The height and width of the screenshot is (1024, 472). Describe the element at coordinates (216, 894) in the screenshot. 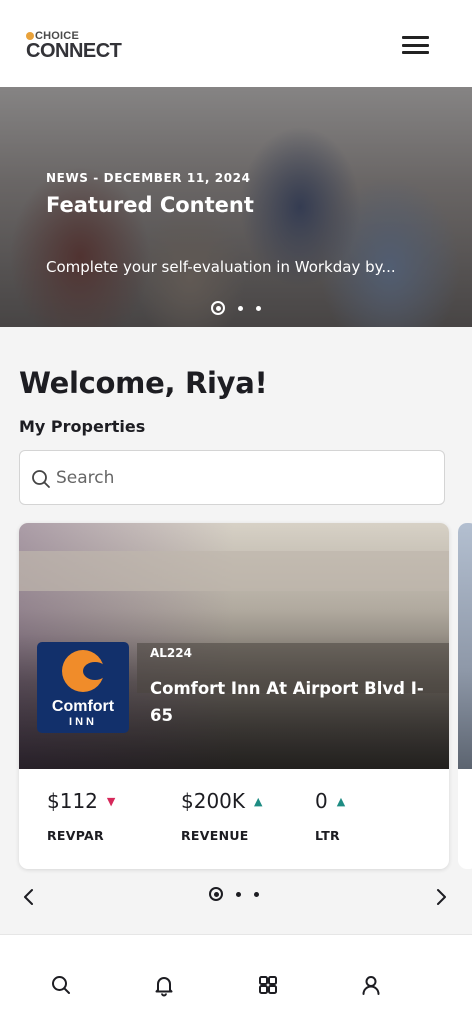

I see `property-dot-active` at that location.